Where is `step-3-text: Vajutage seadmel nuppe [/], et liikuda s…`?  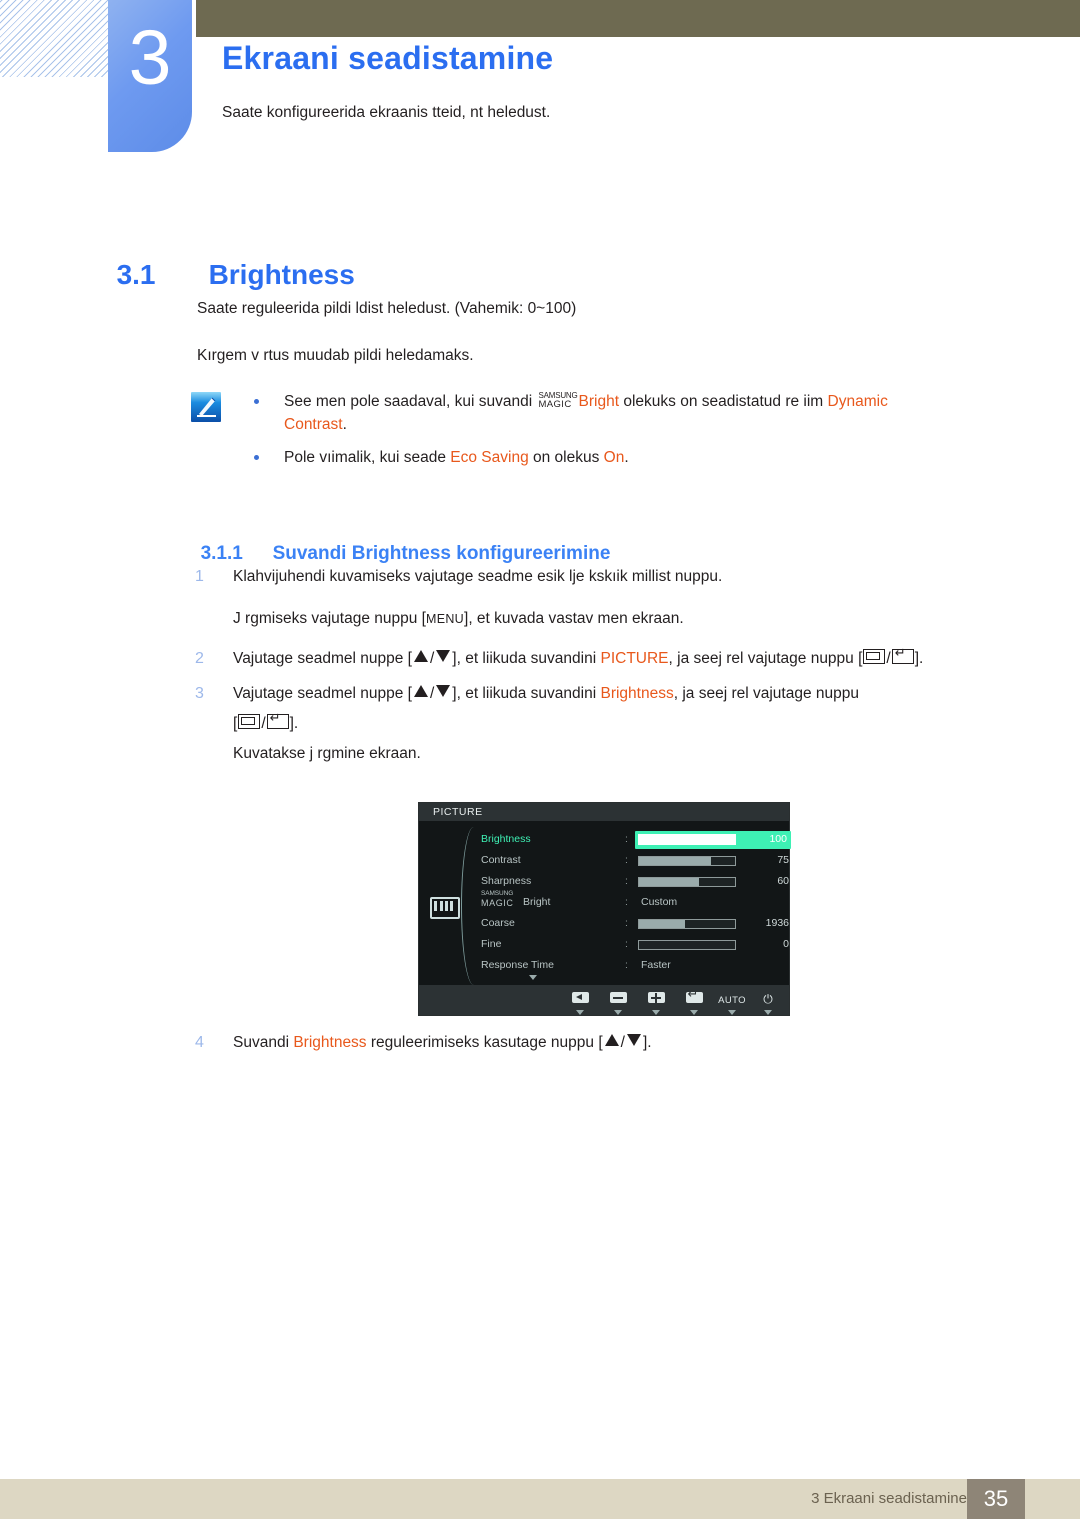
step-3-text: Vajutage seadmel nuppe [/], et liikuda s… is located at coordinates (546, 693).